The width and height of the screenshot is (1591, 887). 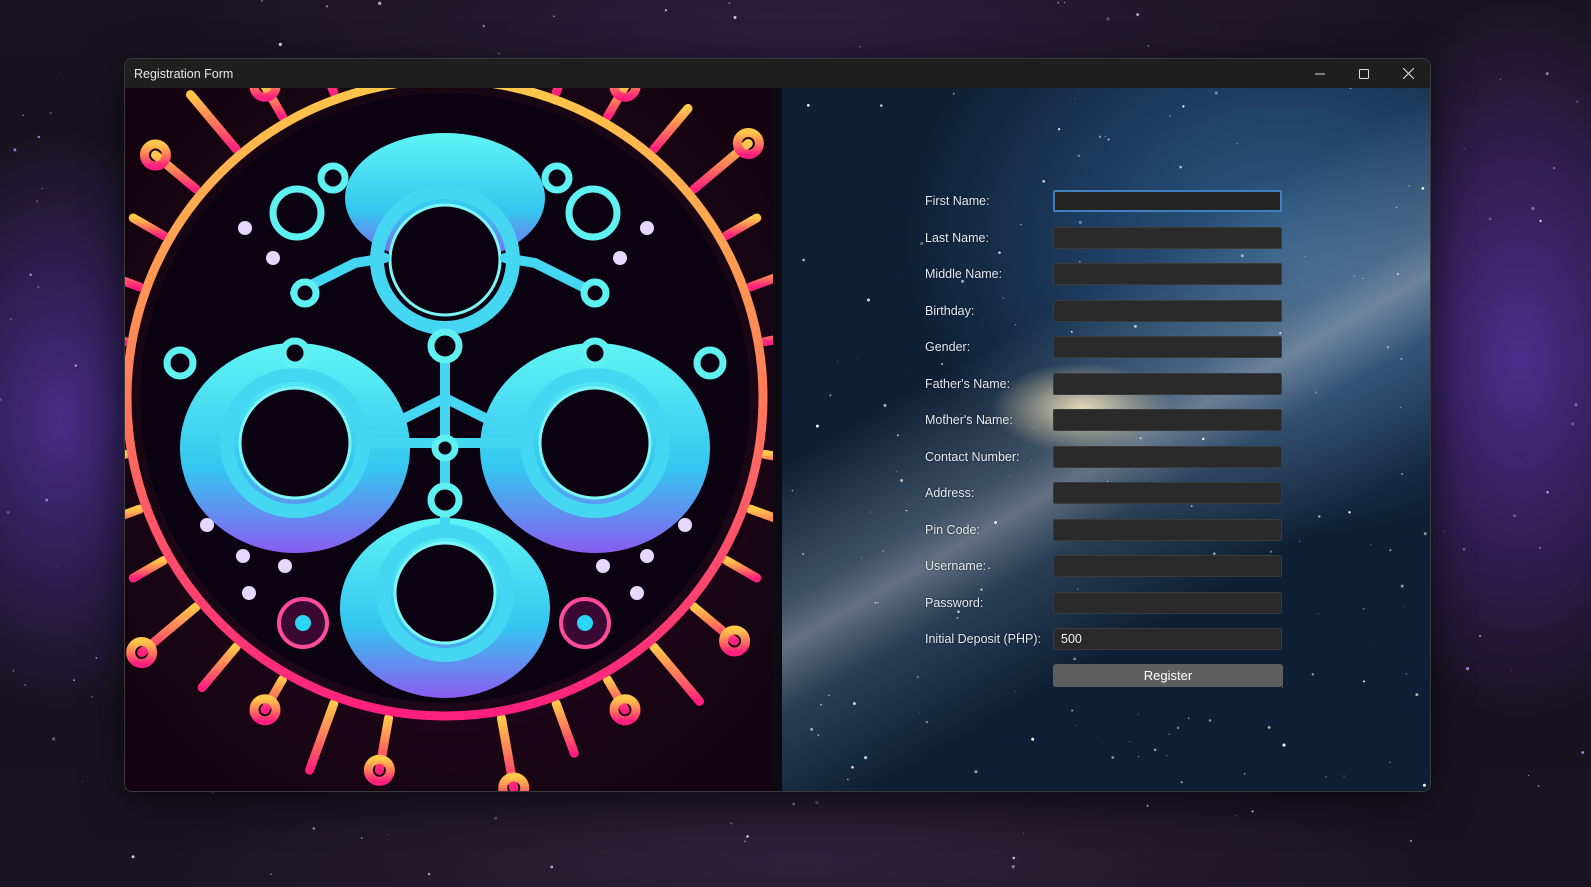 I want to click on field-label: Contact Number:, so click(x=972, y=456).